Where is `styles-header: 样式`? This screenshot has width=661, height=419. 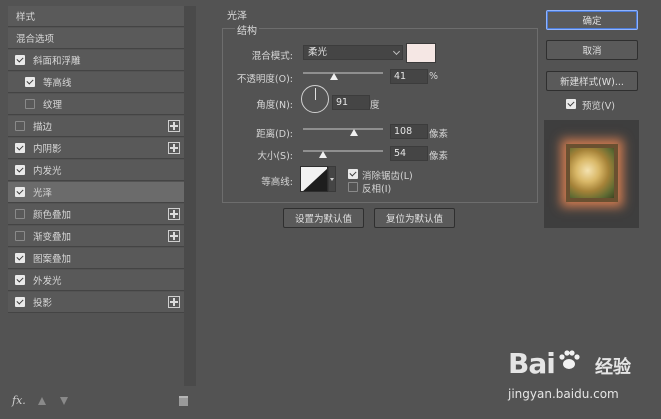 styles-header: 样式 is located at coordinates (97, 16).